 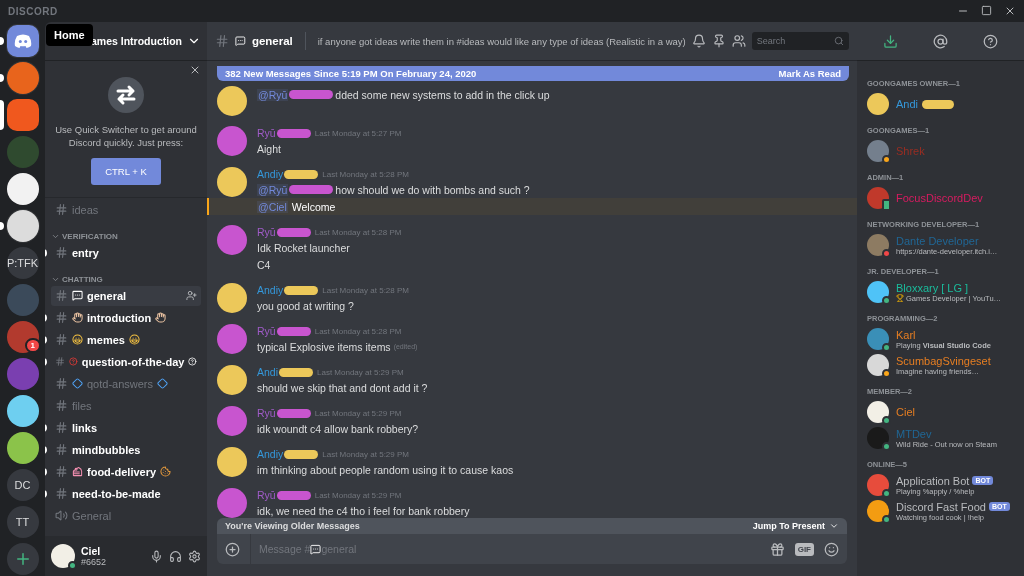 What do you see at coordinates (90, 236) in the screenshot?
I see `category-header: VERIFICATION` at bounding box center [90, 236].